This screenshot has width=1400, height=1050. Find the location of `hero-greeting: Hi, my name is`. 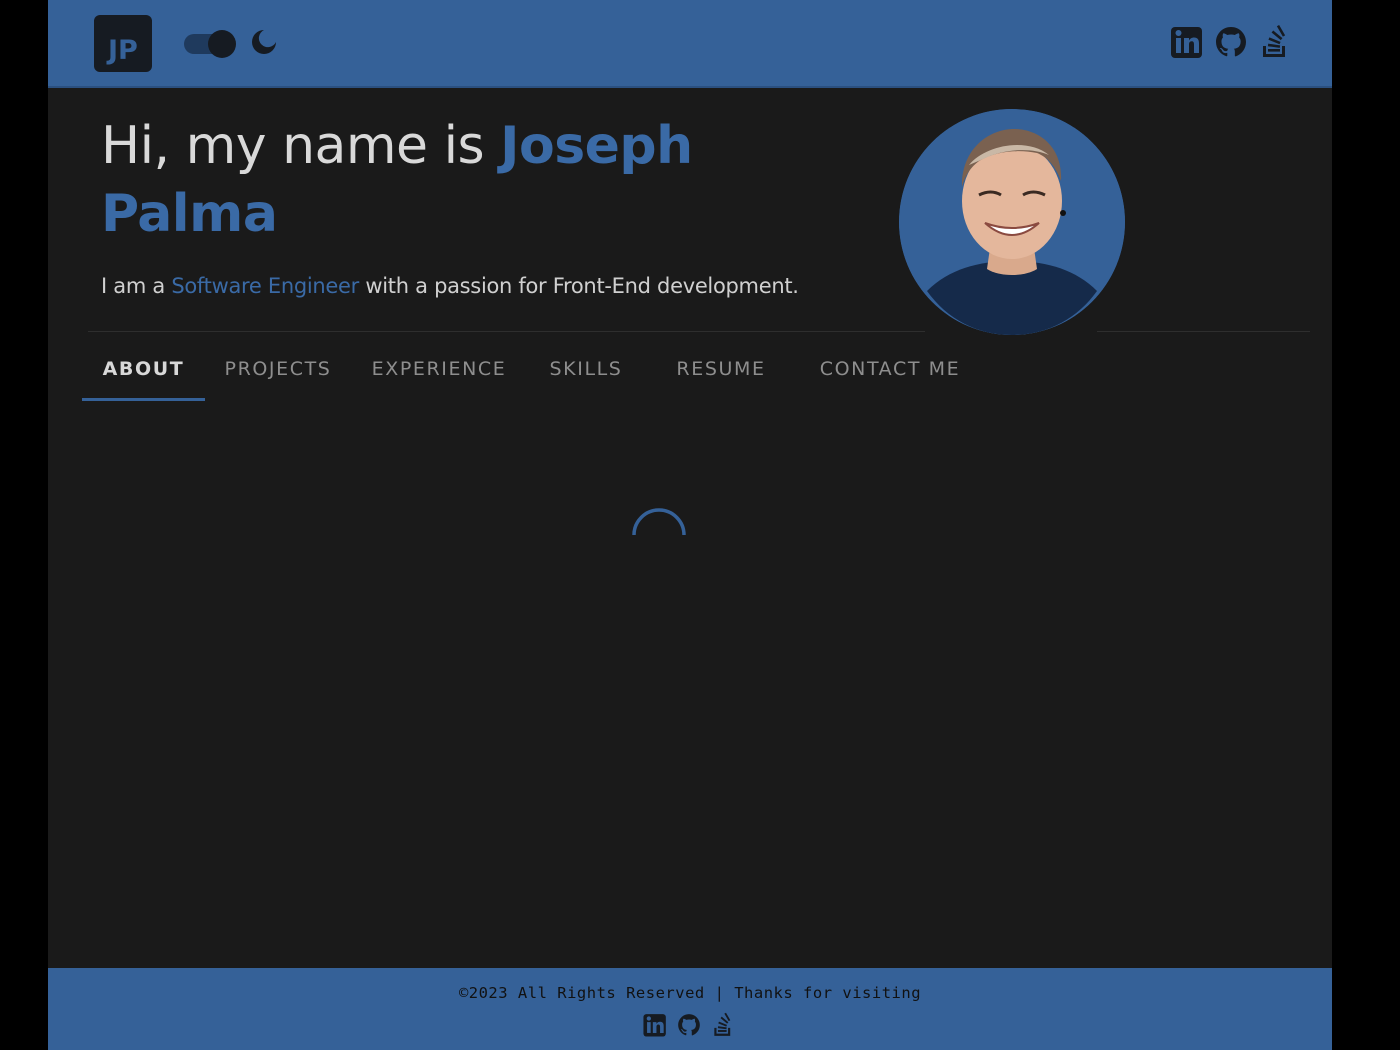

hero-greeting: Hi, my name is is located at coordinates (301, 146).